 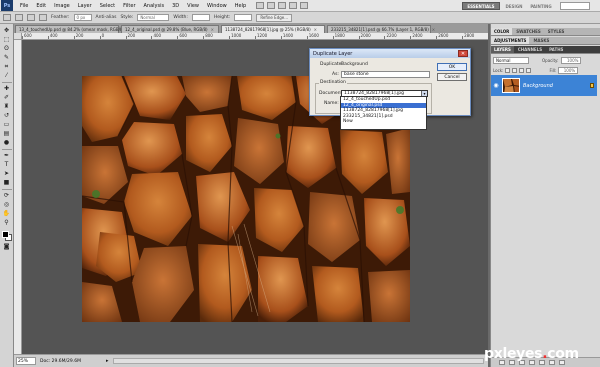 What do you see at coordinates (502, 49) in the screenshot?
I see `tab-layers: LAYERS` at bounding box center [502, 49].